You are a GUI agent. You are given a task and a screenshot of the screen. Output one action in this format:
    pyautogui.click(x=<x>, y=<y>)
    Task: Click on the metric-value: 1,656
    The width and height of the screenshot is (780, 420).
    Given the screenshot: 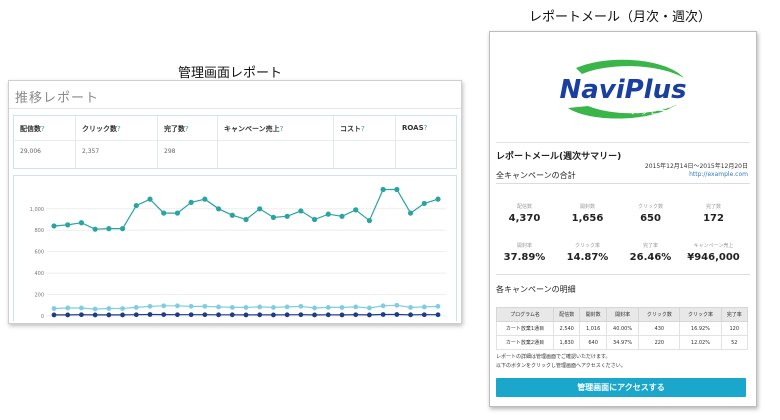 What is the action you would take?
    pyautogui.click(x=587, y=218)
    